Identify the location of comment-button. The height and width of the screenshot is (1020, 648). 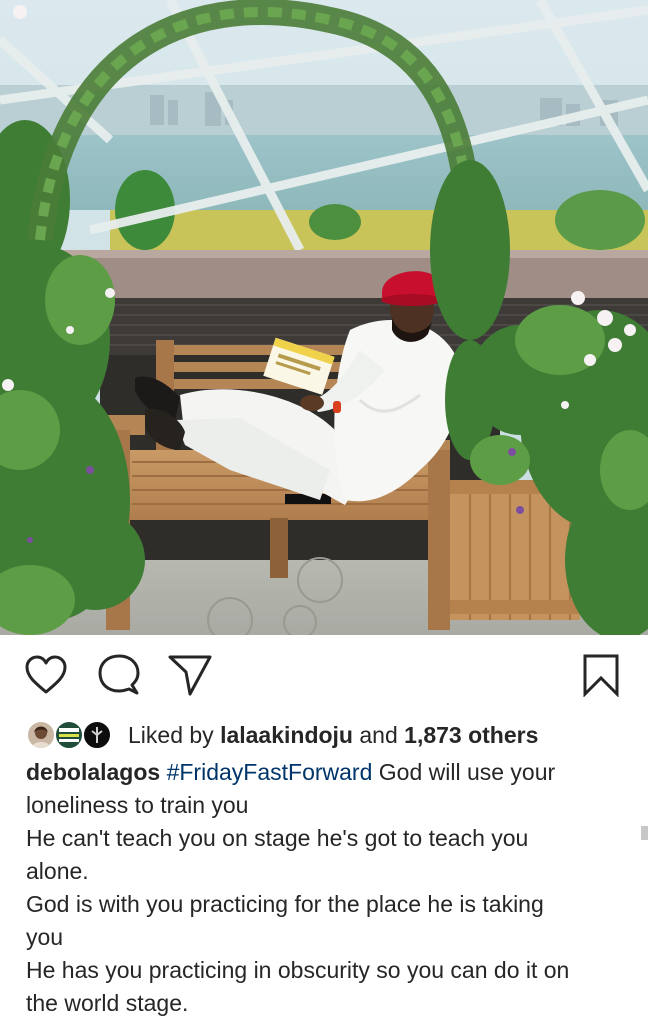
(119, 677).